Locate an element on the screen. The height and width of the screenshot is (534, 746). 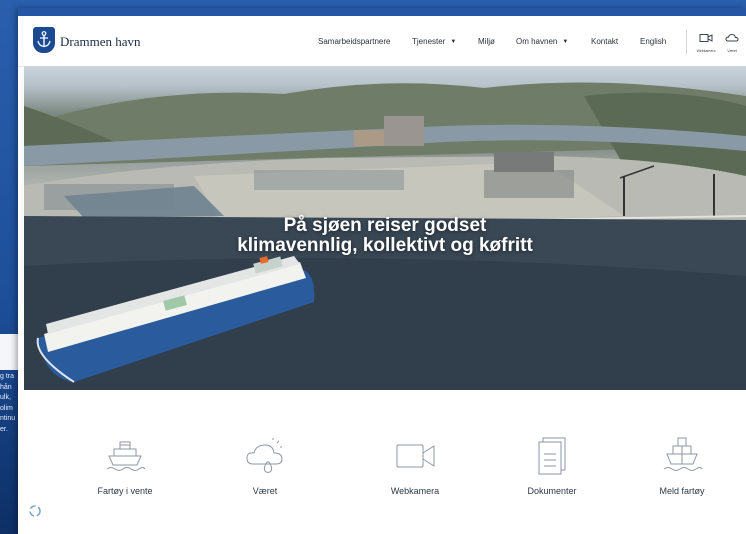
nav-label: English is located at coordinates (653, 41).